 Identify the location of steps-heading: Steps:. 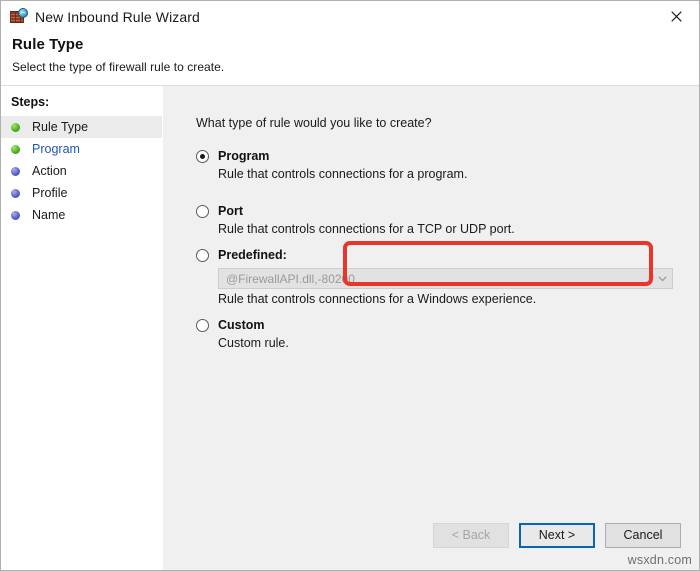
(30, 102).